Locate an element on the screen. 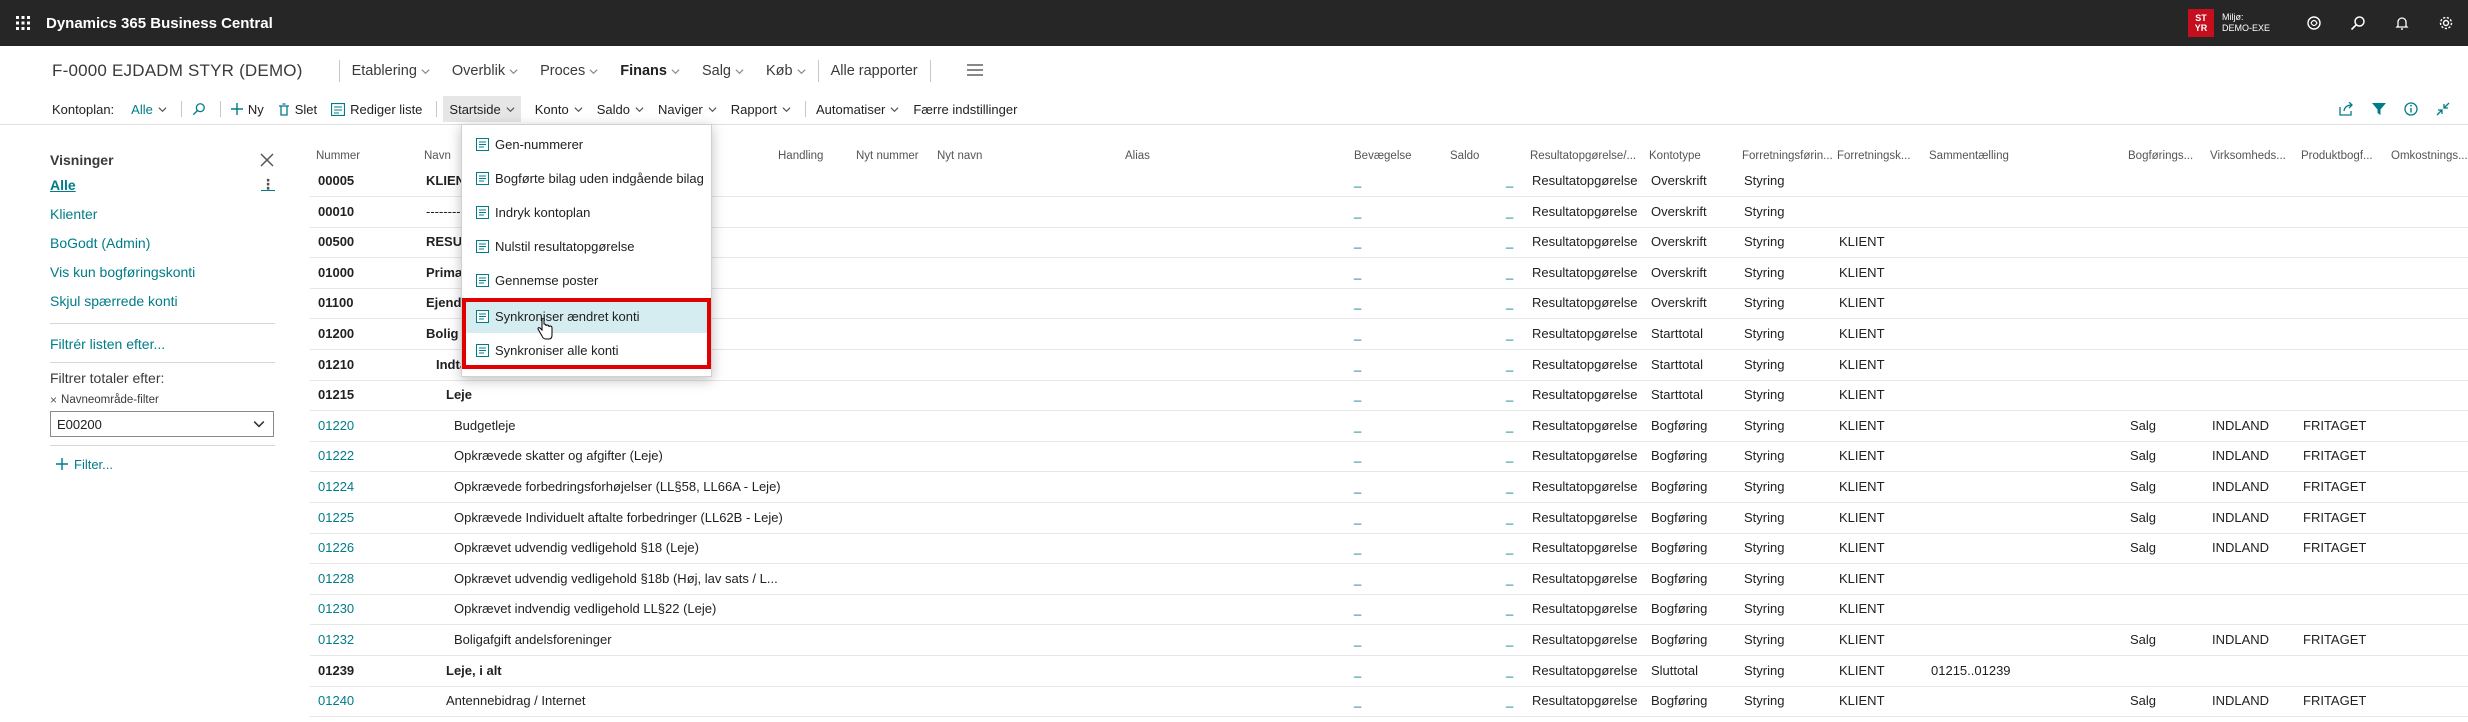 This screenshot has height=722, width=2468. fewer-options-button: Færre indstillinger is located at coordinates (965, 109).